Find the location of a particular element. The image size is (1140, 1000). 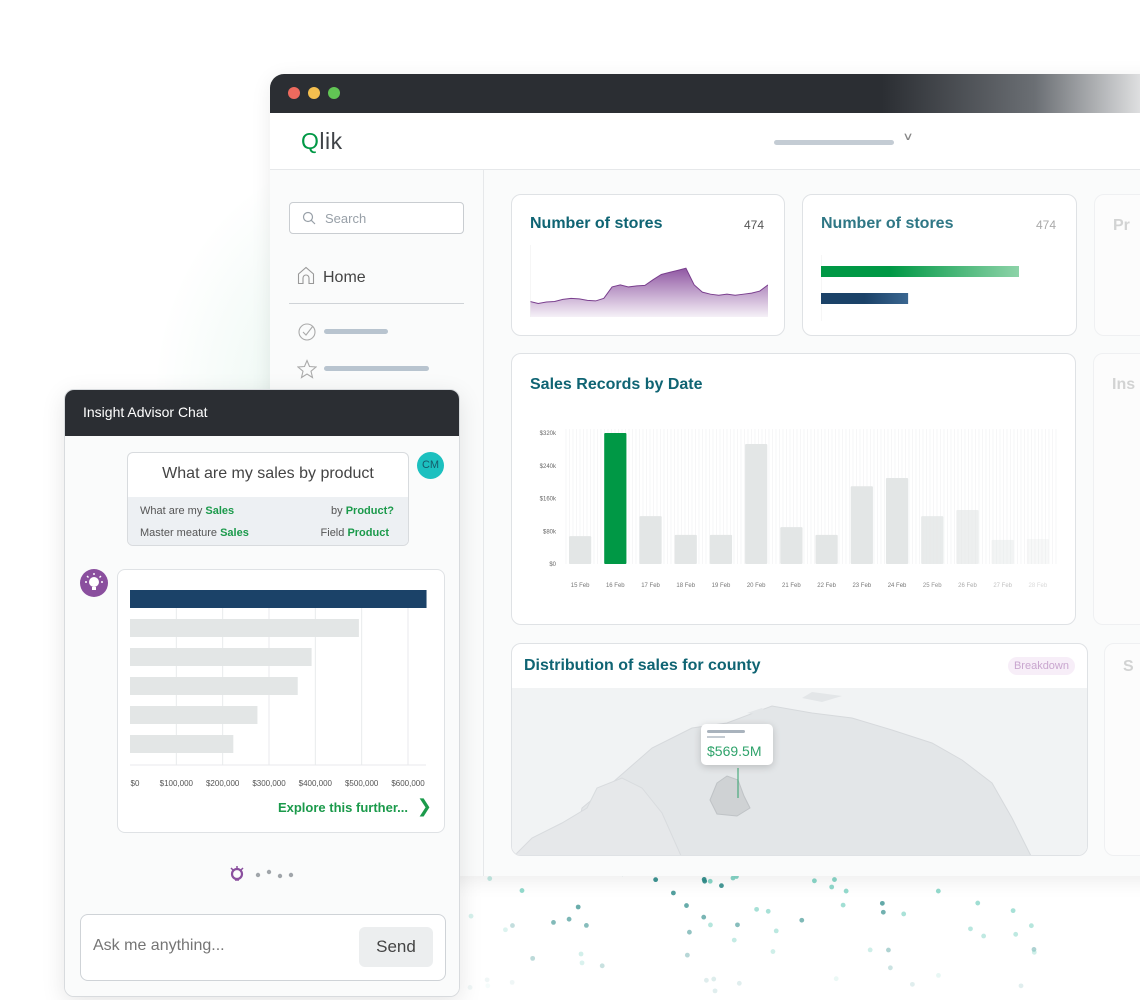

x-tick-label: 15 Feb is located at coordinates (580, 586).